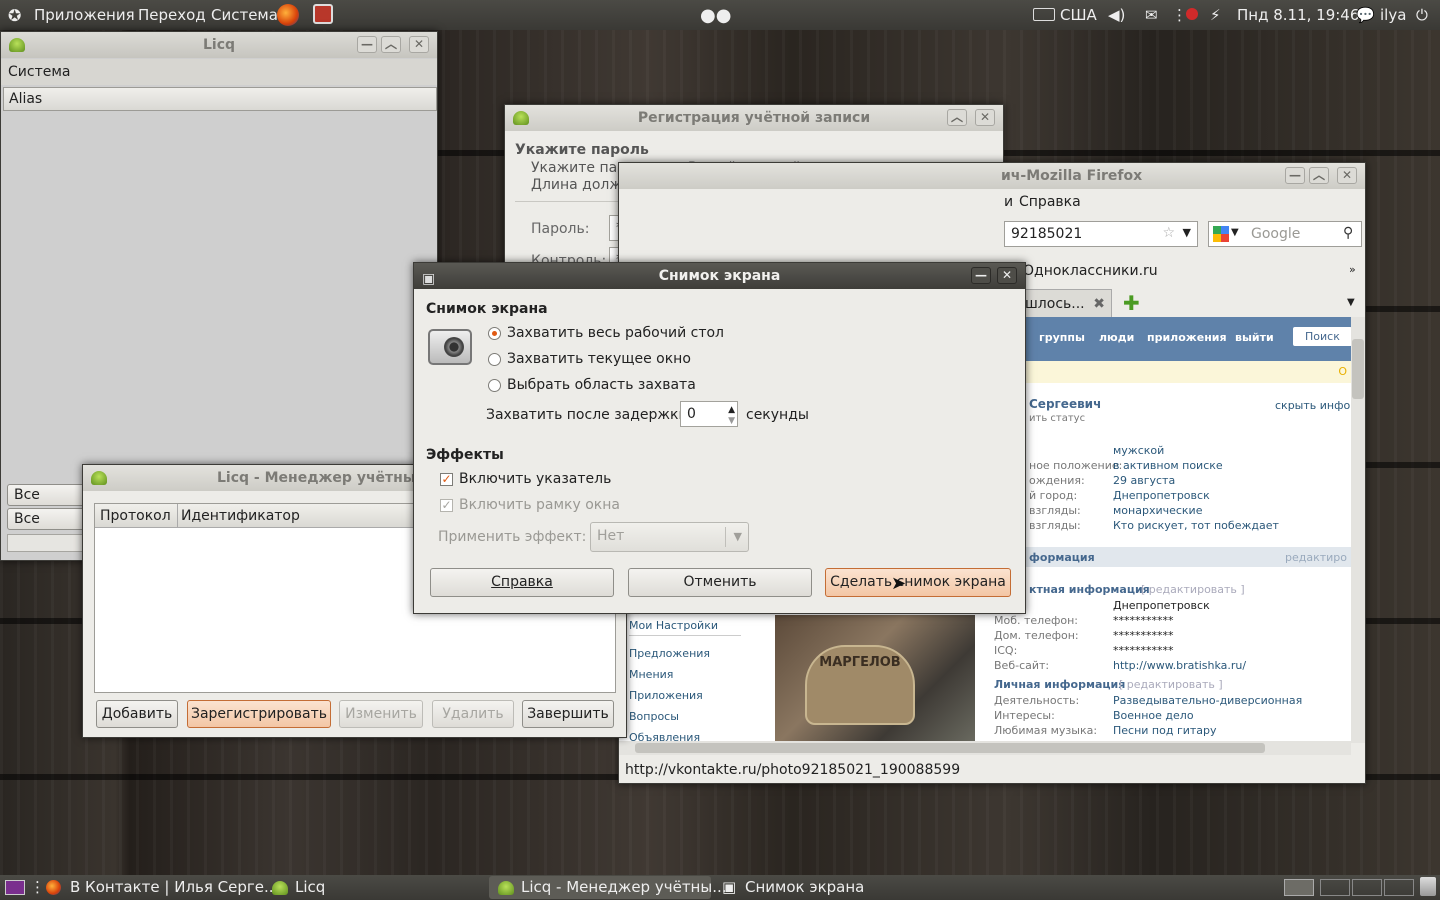 The image size is (1440, 900). I want to click on search-bar: ▼ Google ⚲, so click(1285, 234).